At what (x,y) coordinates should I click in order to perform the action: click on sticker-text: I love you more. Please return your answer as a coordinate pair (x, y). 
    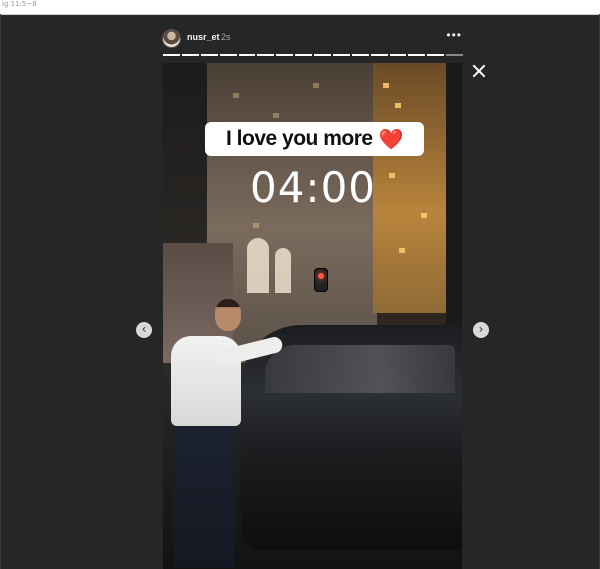
    Looking at the image, I should click on (299, 138).